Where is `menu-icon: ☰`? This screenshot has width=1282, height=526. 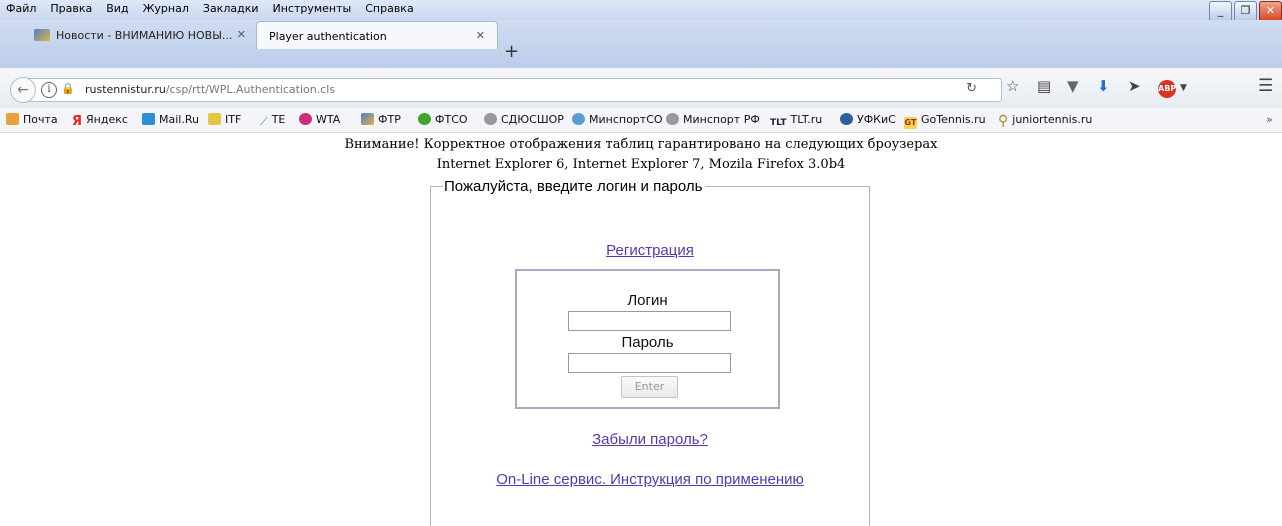 menu-icon: ☰ is located at coordinates (1265, 86).